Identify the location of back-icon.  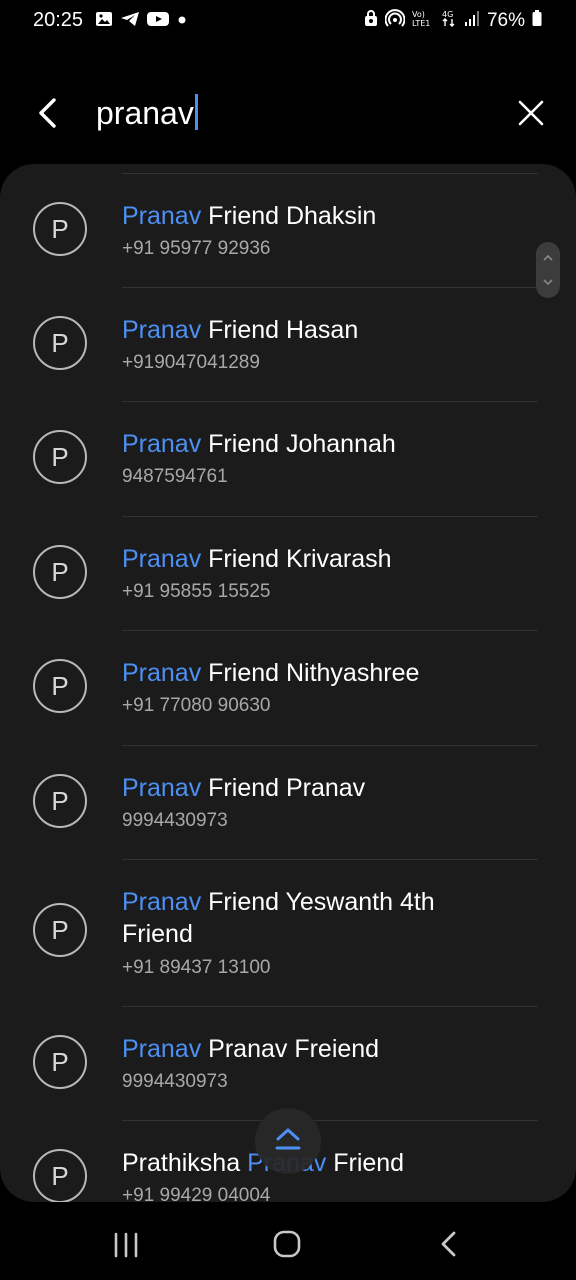
(448, 1244).